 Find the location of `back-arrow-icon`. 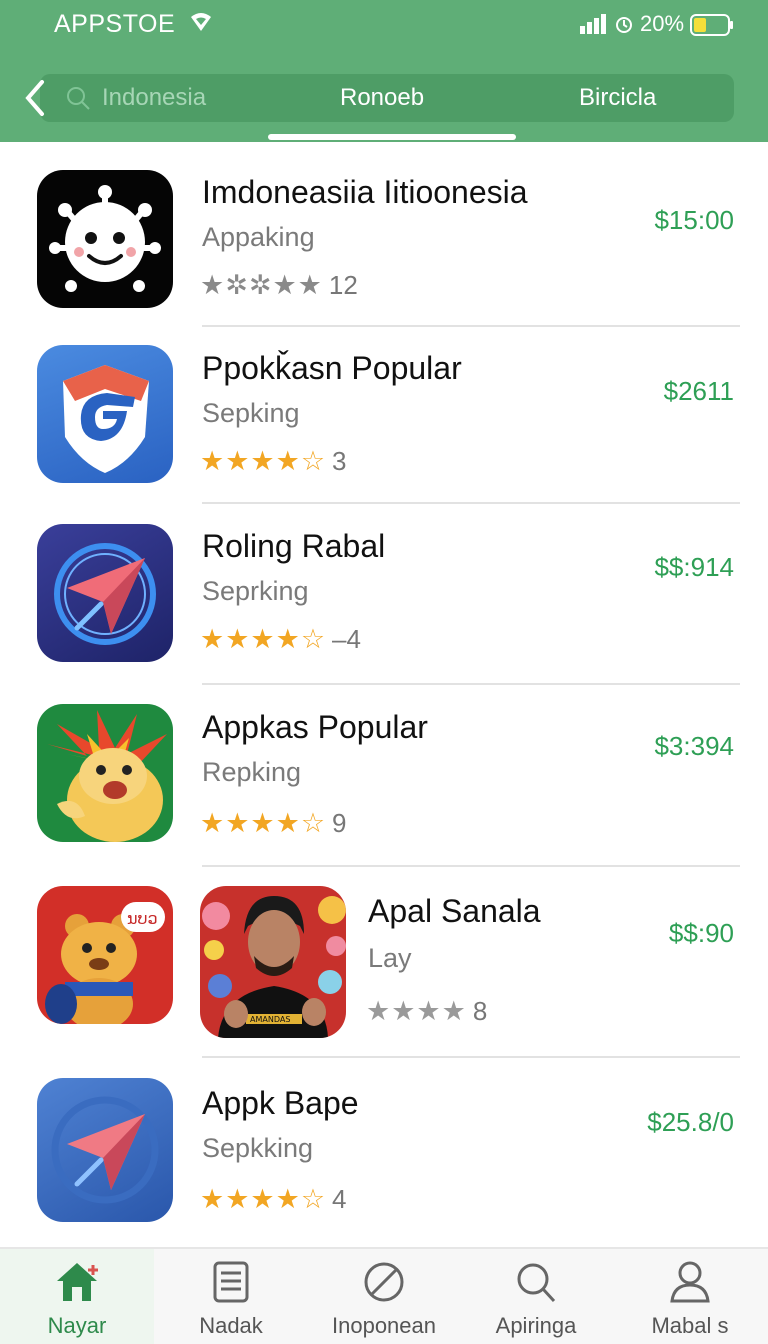

back-arrow-icon is located at coordinates (35, 98).